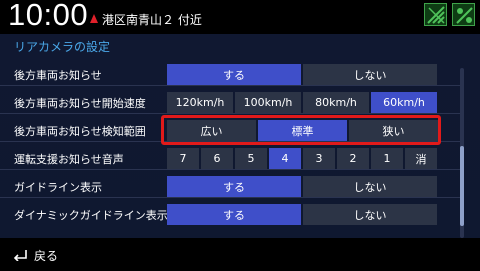  What do you see at coordinates (58, 187) in the screenshot?
I see `setting-label: ガイドライン表示` at bounding box center [58, 187].